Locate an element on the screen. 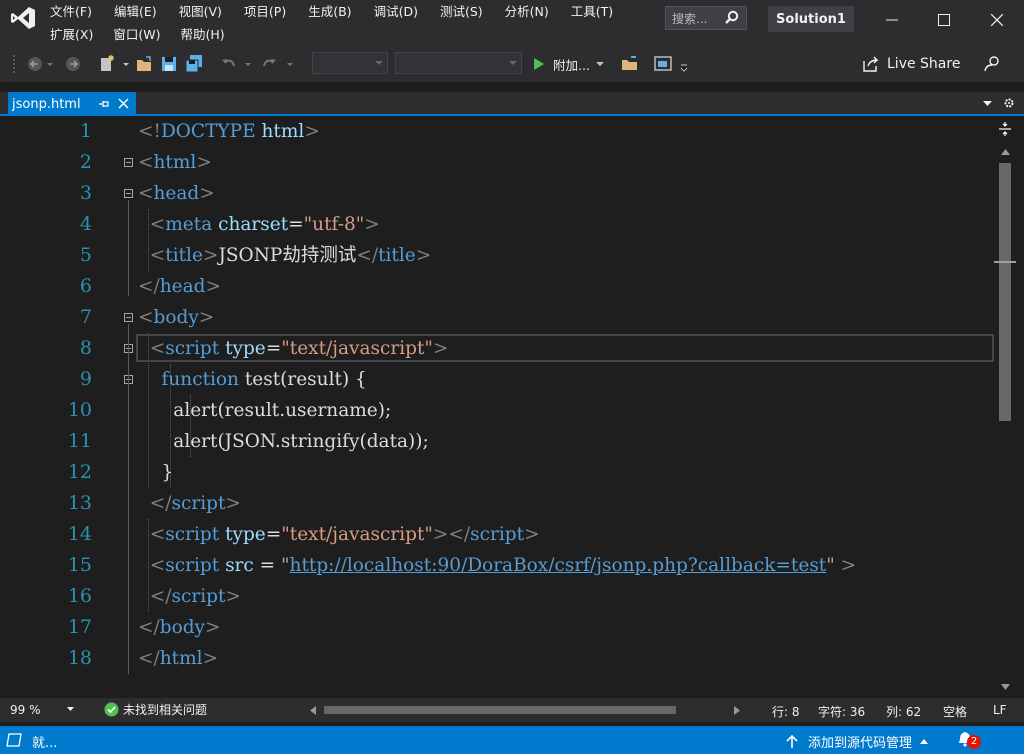  code-token: " is located at coordinates (285, 565).